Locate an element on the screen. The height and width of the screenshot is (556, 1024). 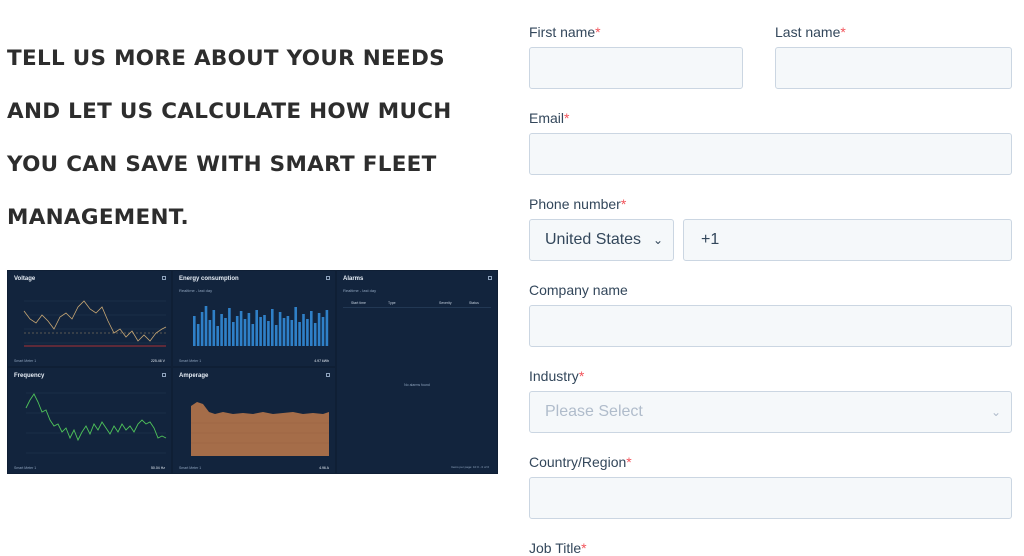
frequency-panel: Frequency Smart Meter 1 50.04 Hz is located at coordinates (89, 420).